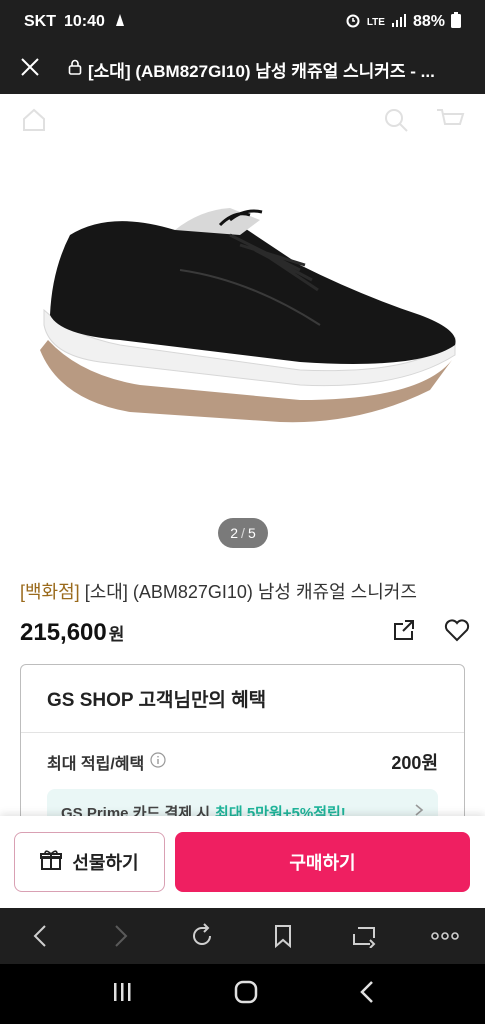 The height and width of the screenshot is (1024, 485). Describe the element at coordinates (375, 22) in the screenshot. I see `network-type: LTE` at that location.